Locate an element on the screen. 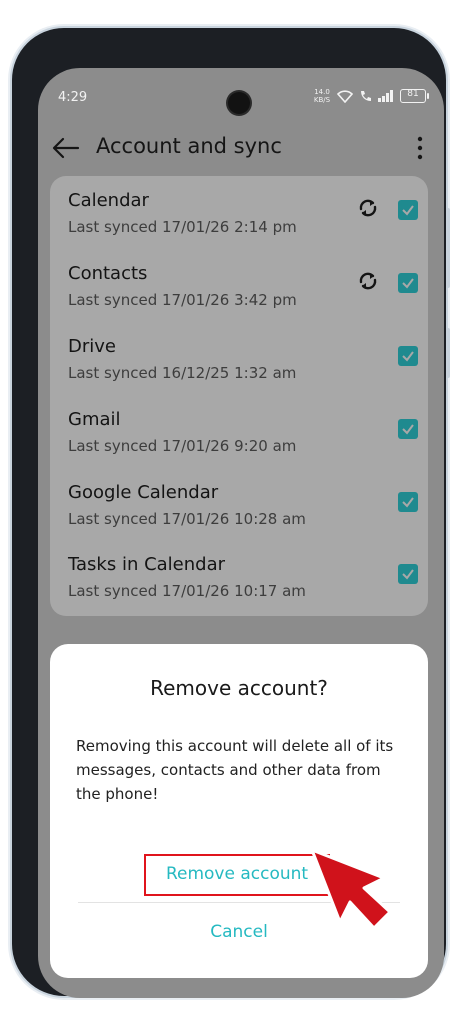  last-synced: Last synced 17/01/26 3:42 pm is located at coordinates (182, 300).